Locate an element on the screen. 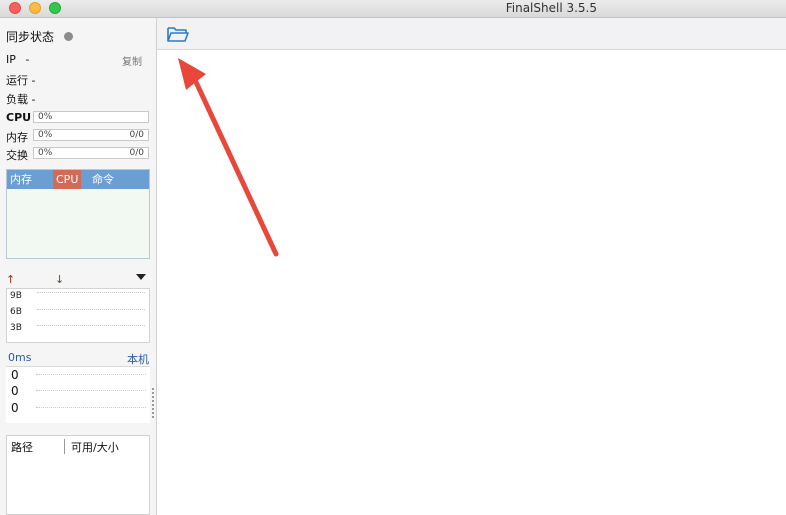 This screenshot has height=515, width=786. ip-label: IP is located at coordinates (11, 59).